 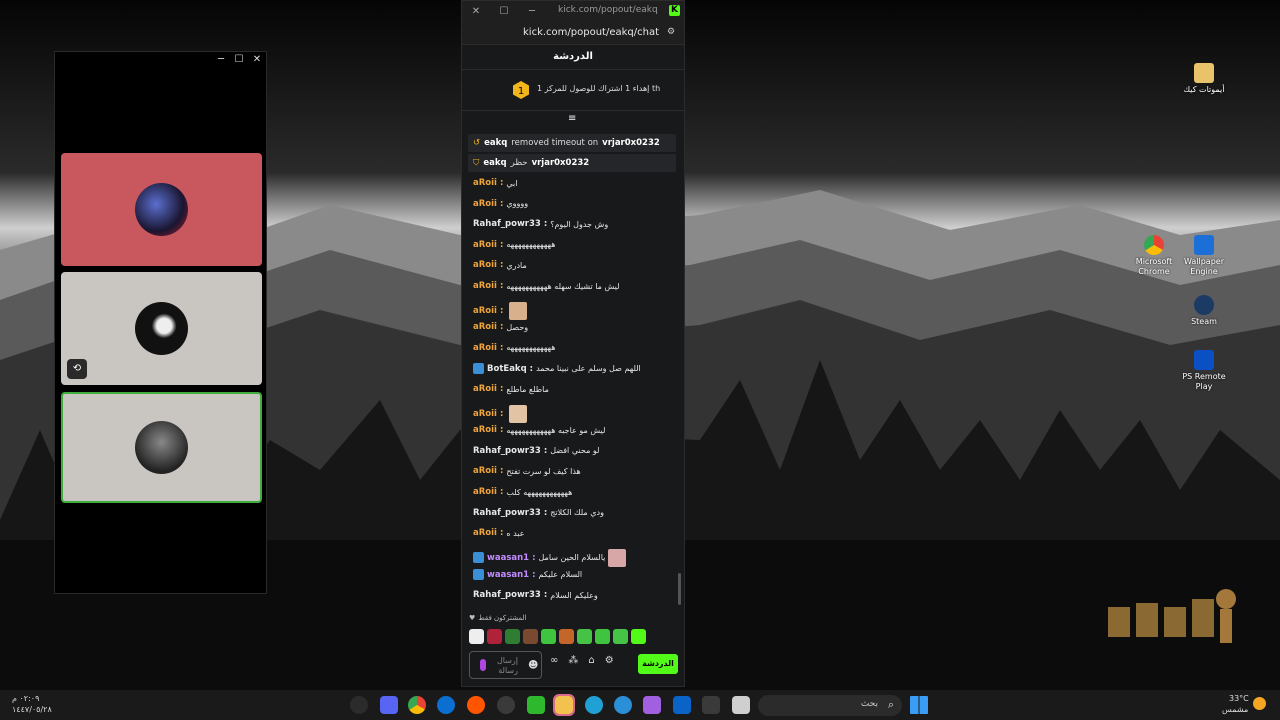 I want to click on app-icon-task-view, so click(x=741, y=705).